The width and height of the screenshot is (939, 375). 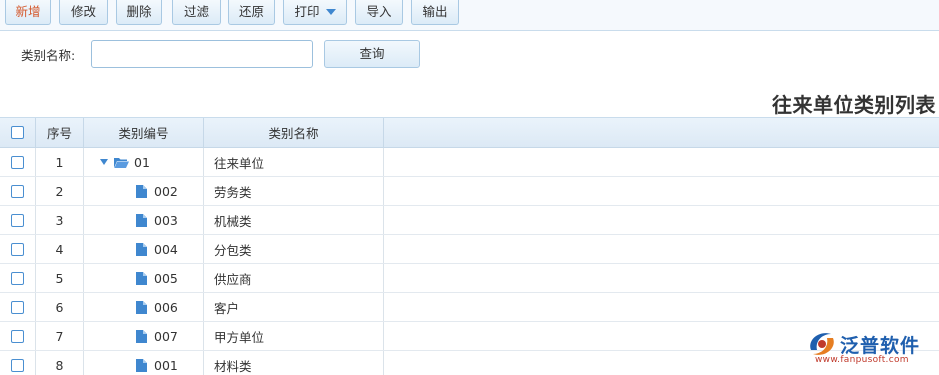 What do you see at coordinates (294, 363) in the screenshot?
I see `row-name: 材料类` at bounding box center [294, 363].